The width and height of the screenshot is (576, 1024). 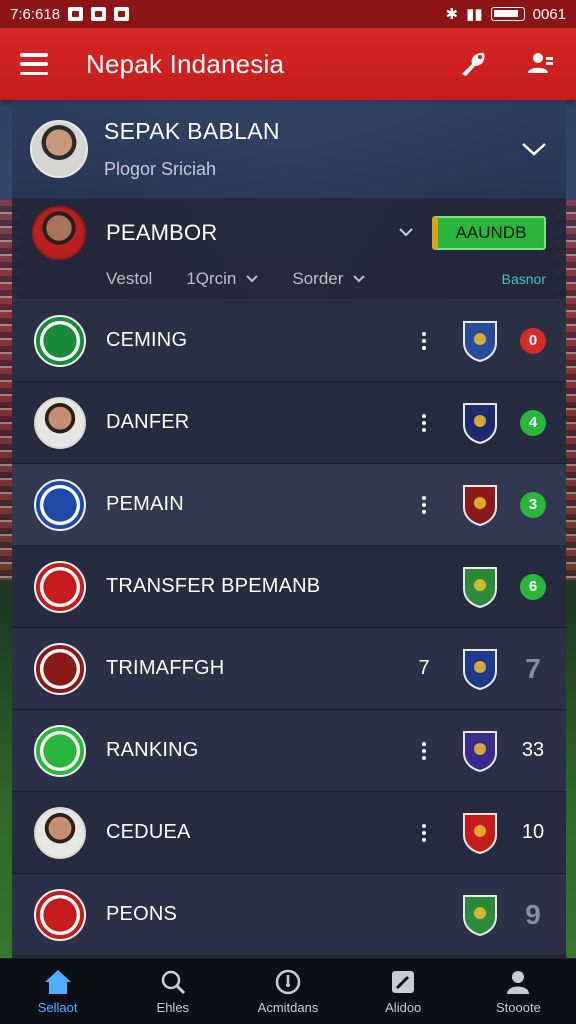 I want to click on score-badge: 10, so click(x=533, y=832).